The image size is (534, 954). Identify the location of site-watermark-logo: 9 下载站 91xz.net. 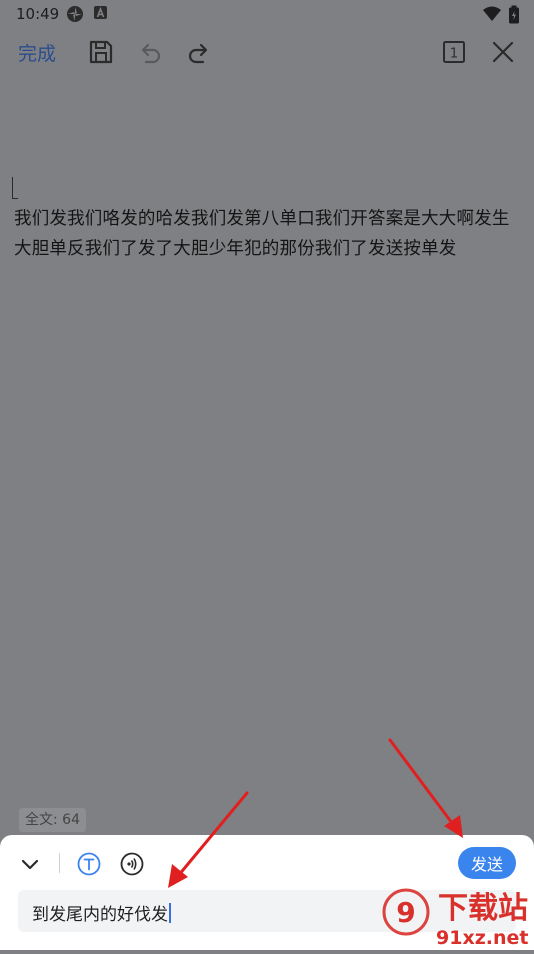
(457, 914).